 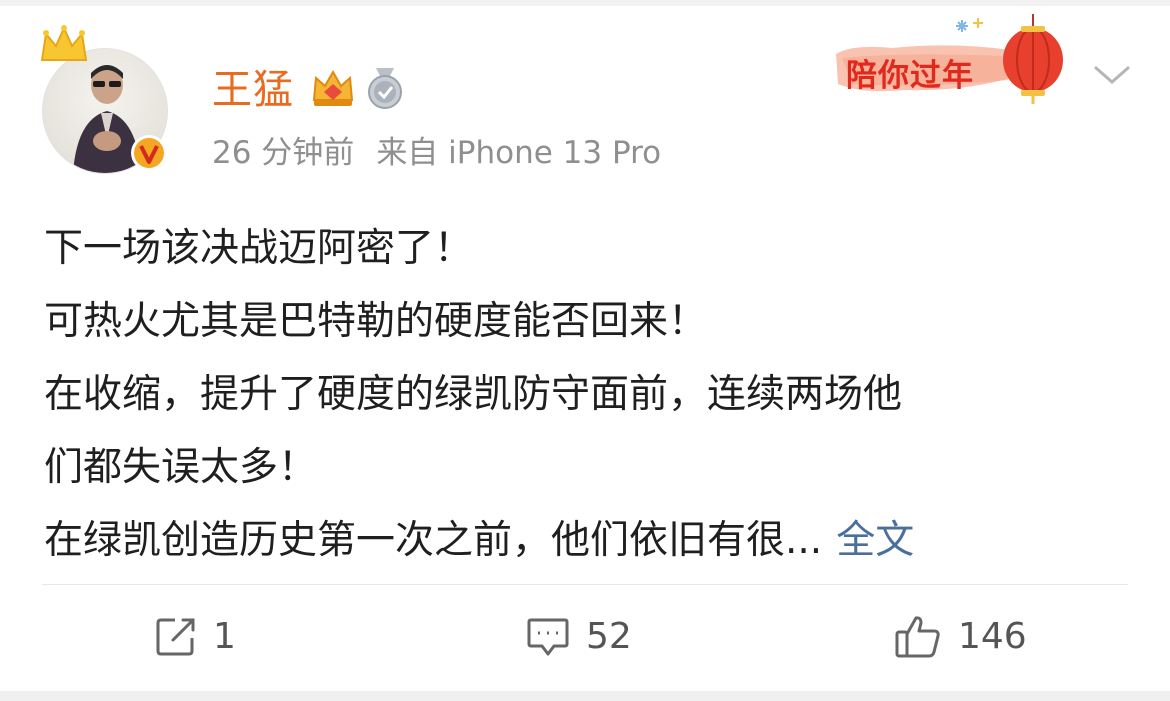 I want to click on crown-icon, so click(x=64, y=43).